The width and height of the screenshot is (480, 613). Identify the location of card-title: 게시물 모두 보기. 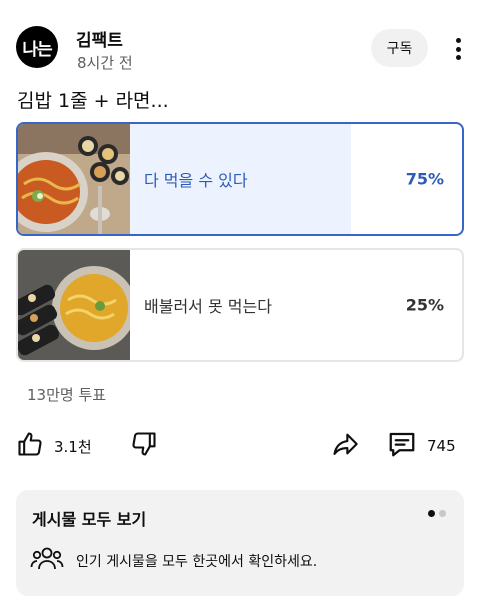
(89, 519).